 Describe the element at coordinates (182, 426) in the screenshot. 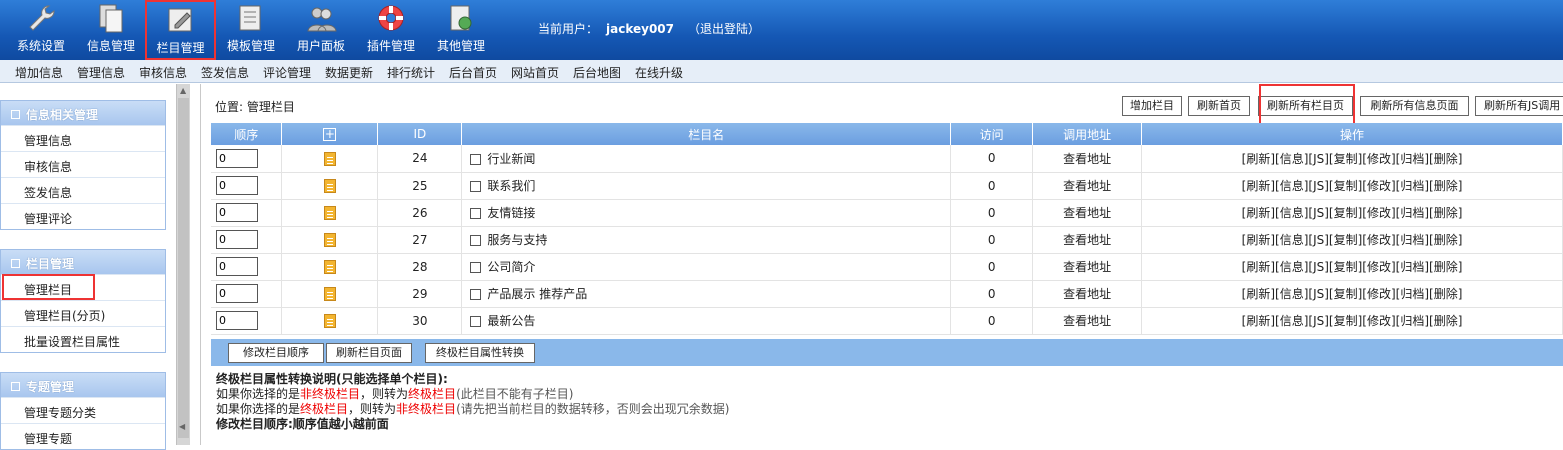

I see `arrow-left-icon: ◀` at that location.